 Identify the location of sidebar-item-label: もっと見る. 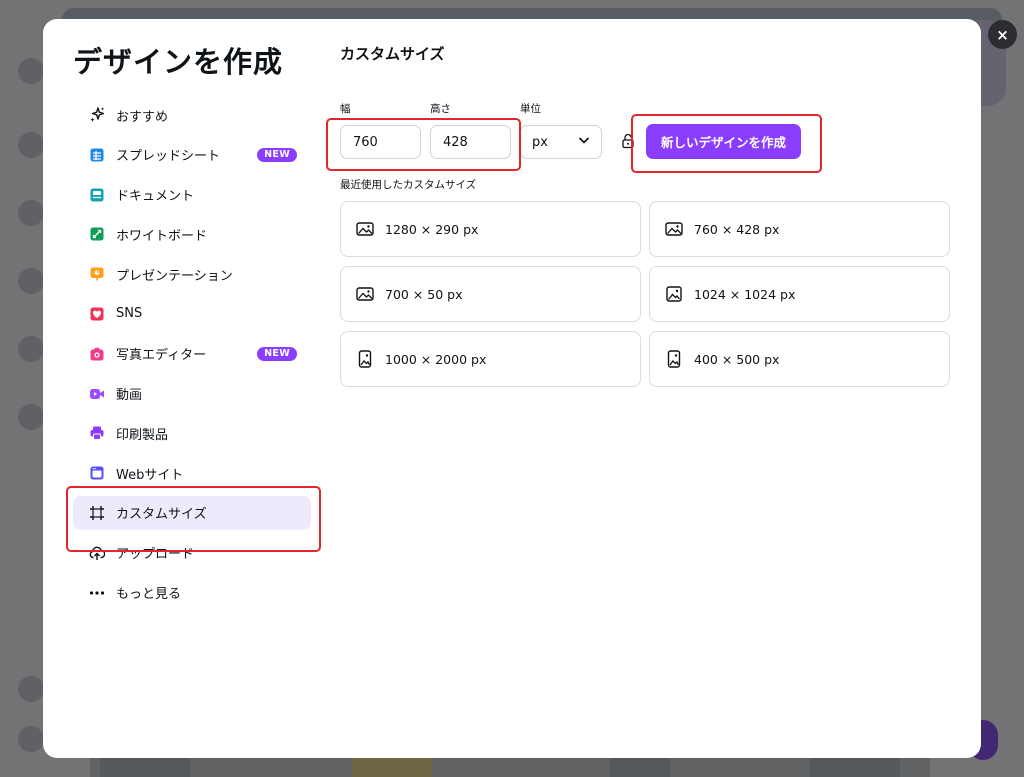
(149, 595).